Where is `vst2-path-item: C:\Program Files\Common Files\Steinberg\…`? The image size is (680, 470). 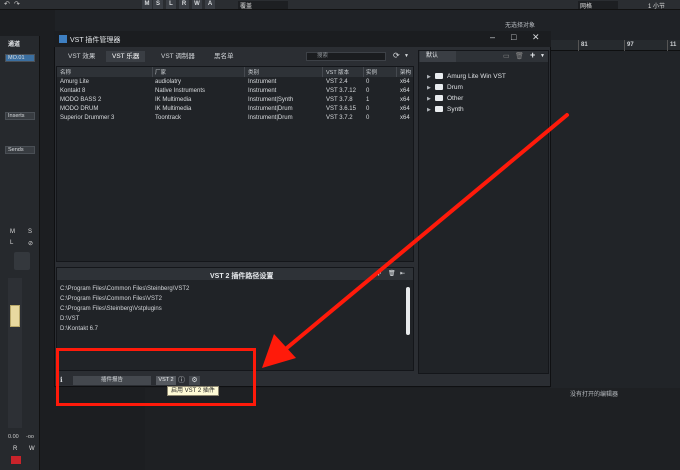 vst2-path-item: C:\Program Files\Common Files\Steinberg\… is located at coordinates (124, 289).